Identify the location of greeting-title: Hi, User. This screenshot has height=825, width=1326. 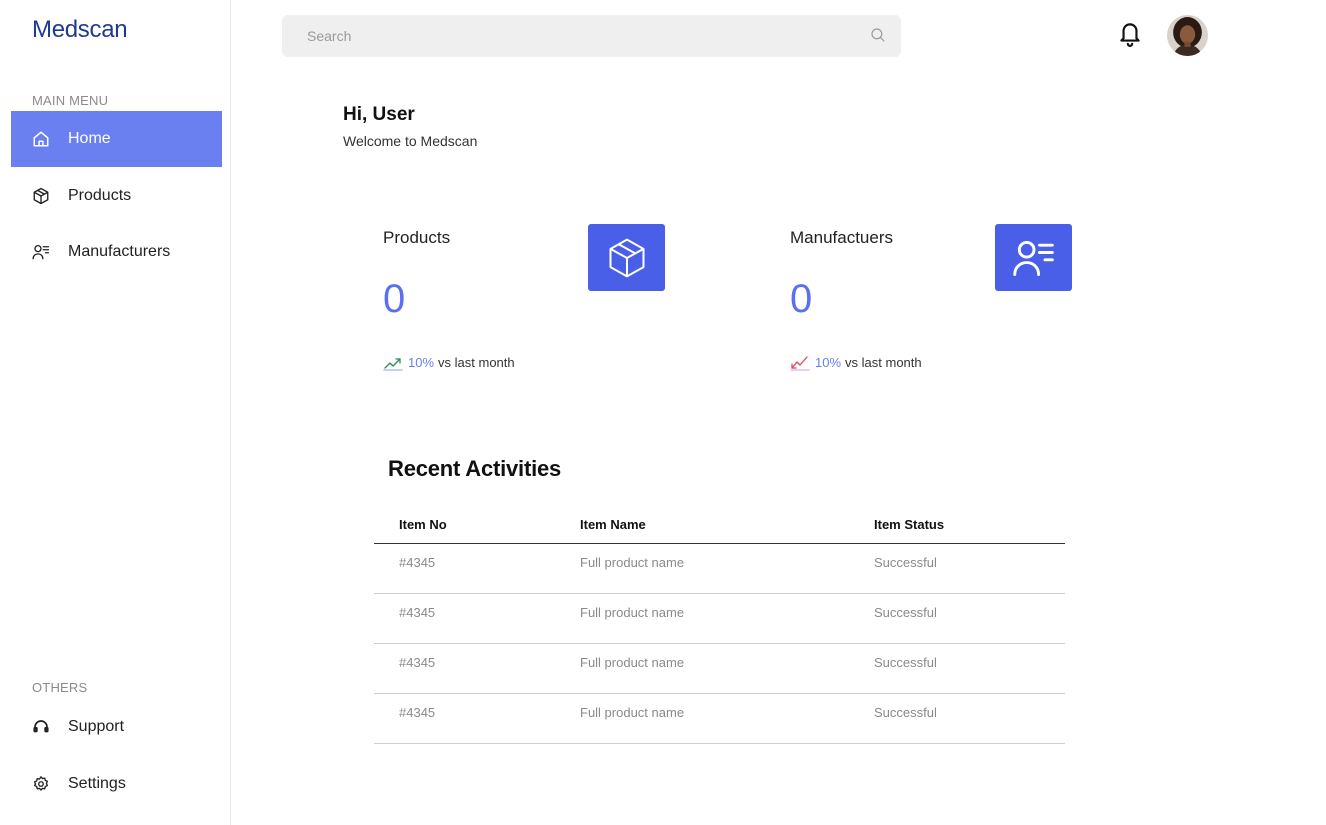
(379, 114).